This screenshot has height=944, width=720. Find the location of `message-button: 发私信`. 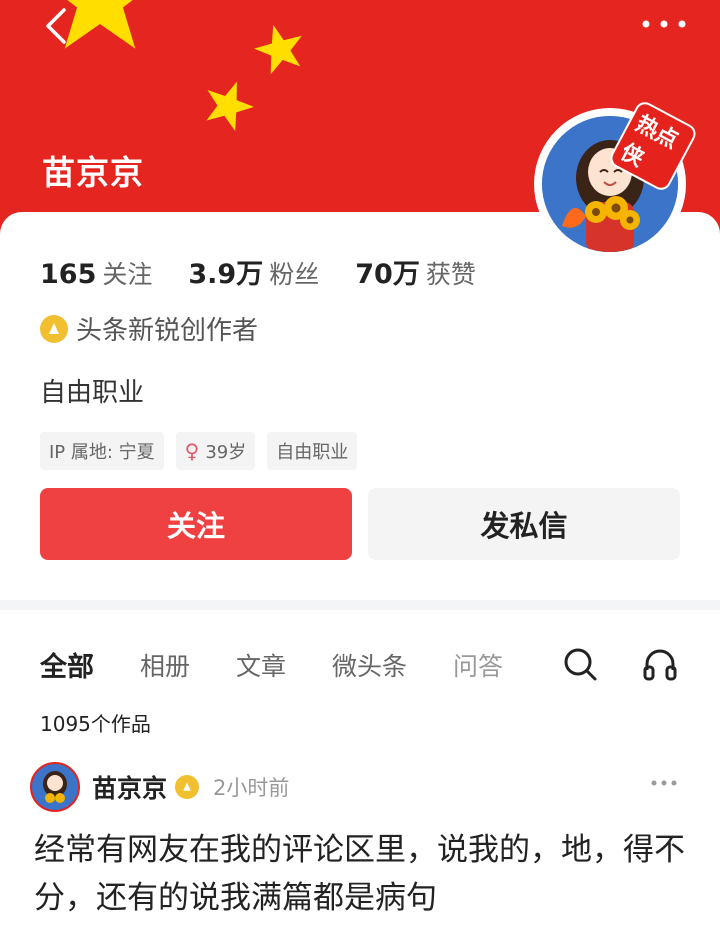

message-button: 发私信 is located at coordinates (524, 524).